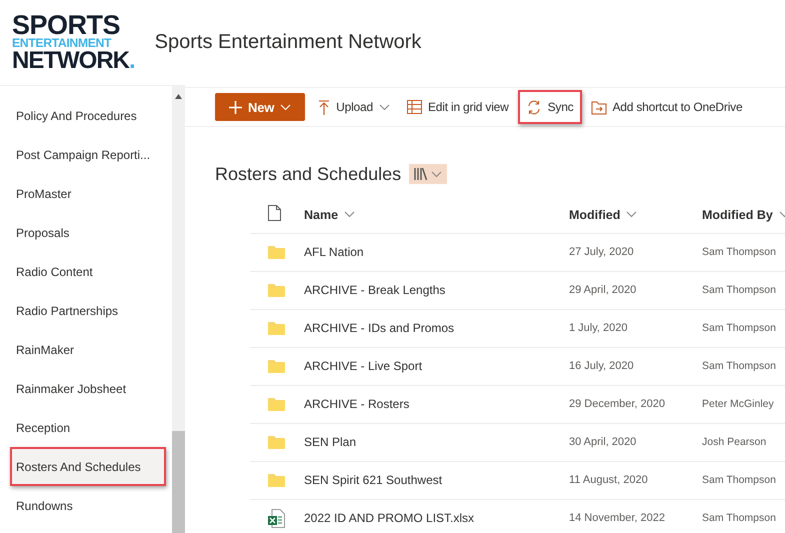 The image size is (785, 533). Describe the element at coordinates (373, 480) in the screenshot. I see `file-name-link: SEN Spirit 621 Southwest` at that location.